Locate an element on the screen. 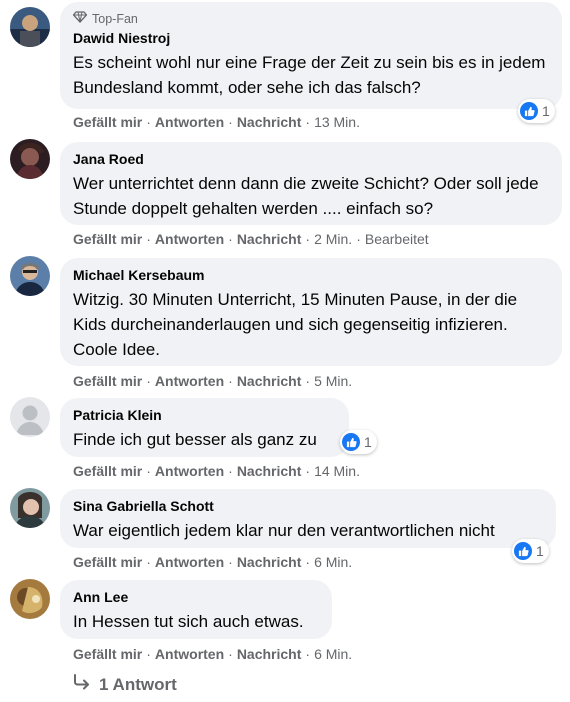 The width and height of the screenshot is (570, 702). comment-author: Ann Lee is located at coordinates (196, 597).